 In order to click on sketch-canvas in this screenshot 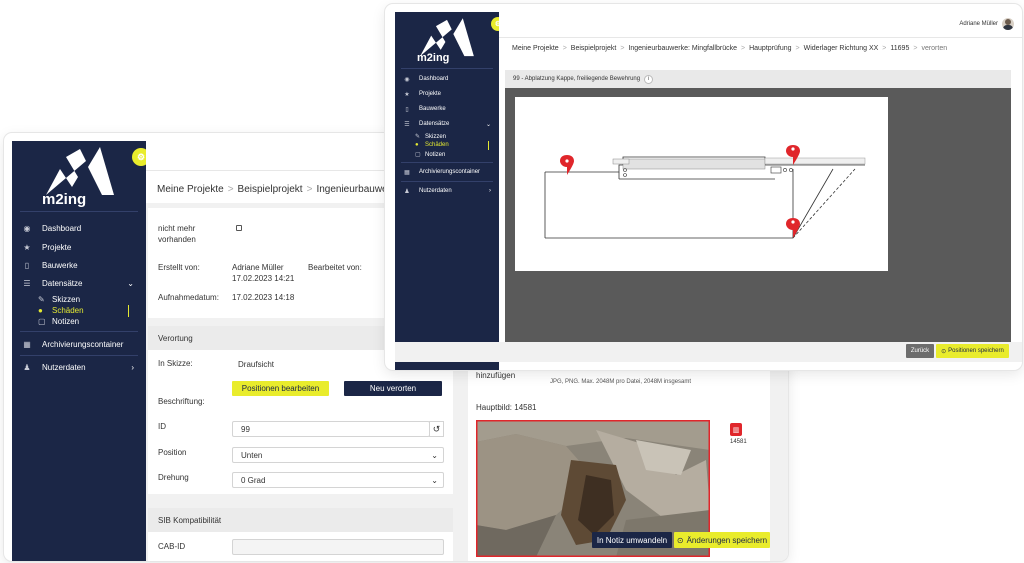, I will do `click(701, 184)`.